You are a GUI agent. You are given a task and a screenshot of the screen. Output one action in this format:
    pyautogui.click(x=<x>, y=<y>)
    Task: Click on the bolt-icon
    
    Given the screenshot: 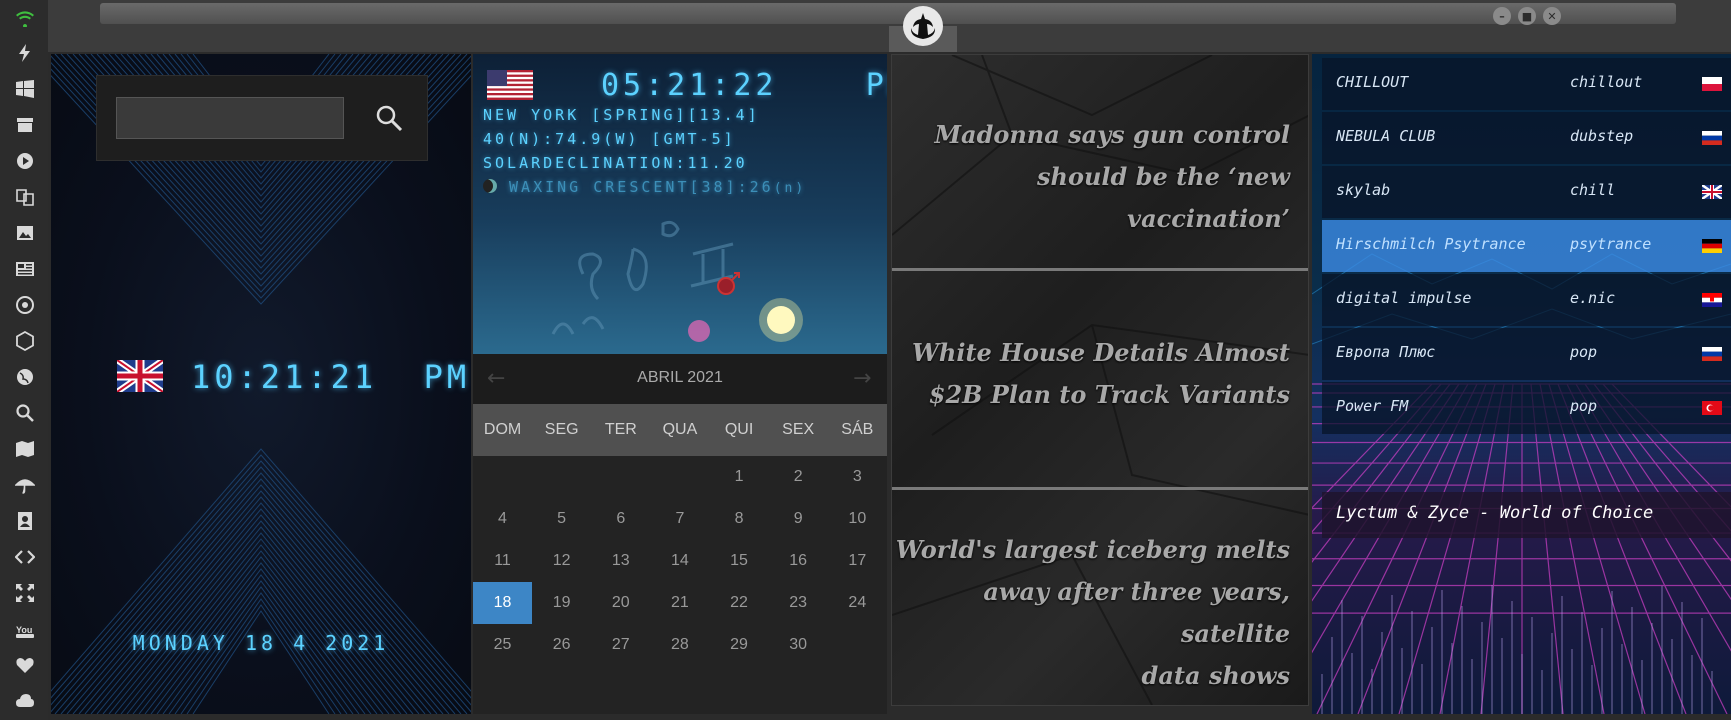 What is the action you would take?
    pyautogui.click(x=25, y=53)
    